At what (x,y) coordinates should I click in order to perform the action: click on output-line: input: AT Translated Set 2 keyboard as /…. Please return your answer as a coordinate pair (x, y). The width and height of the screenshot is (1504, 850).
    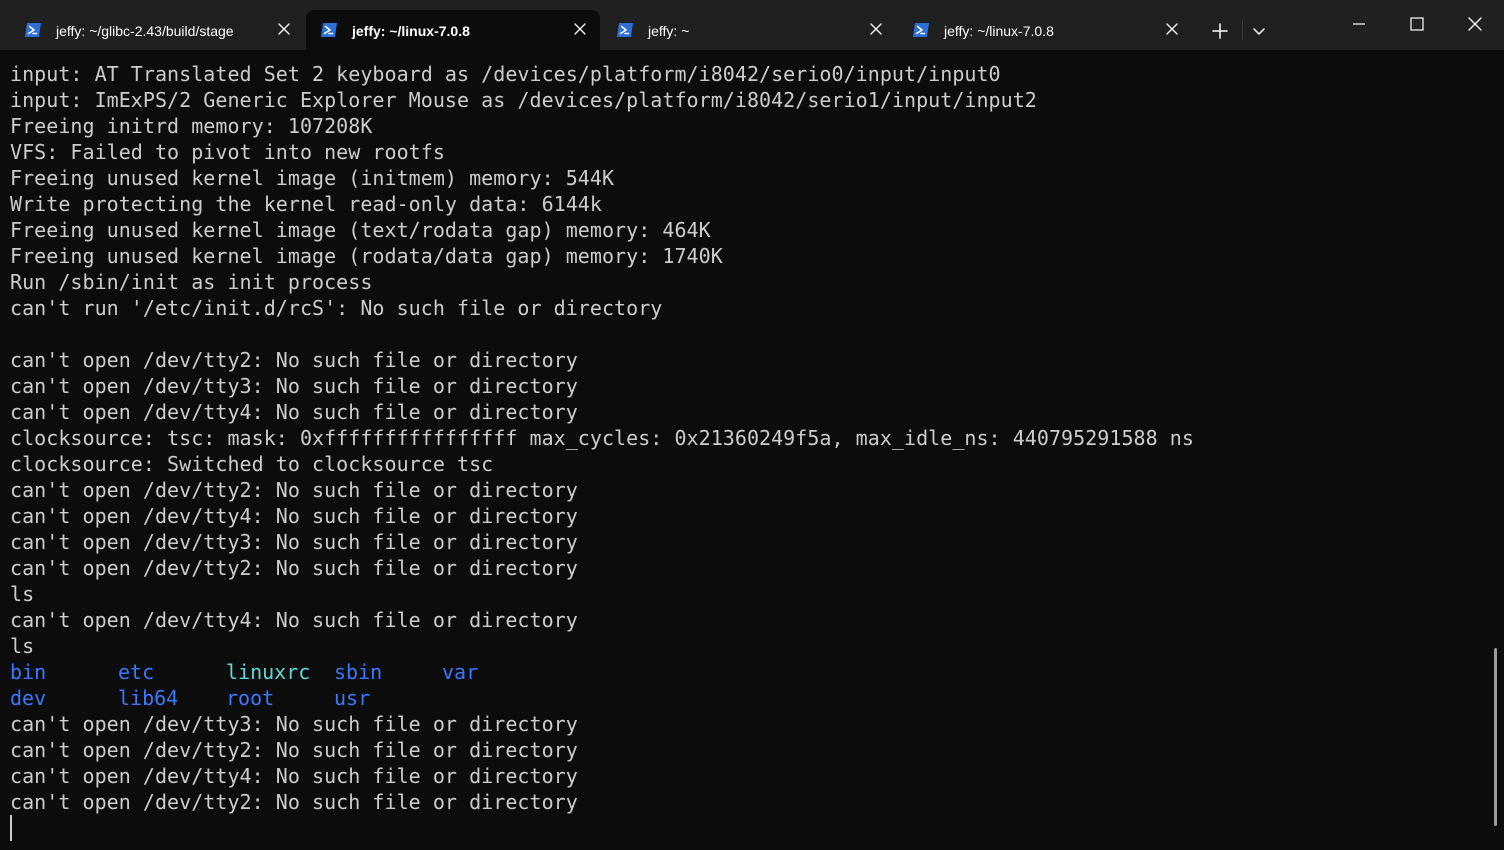
    Looking at the image, I should click on (505, 74).